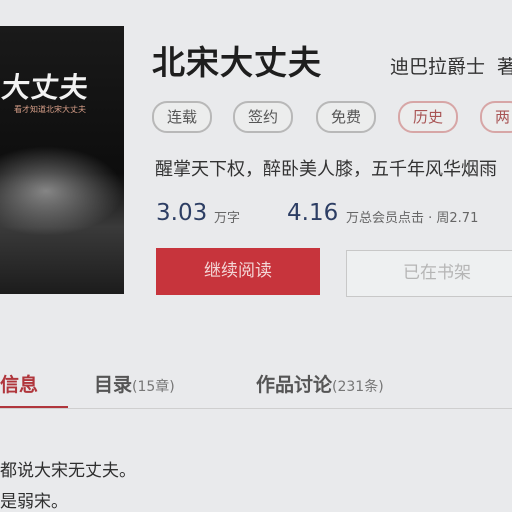 The image size is (512, 512). I want to click on tab-discussion: 作品讨论(231条), so click(320, 383).